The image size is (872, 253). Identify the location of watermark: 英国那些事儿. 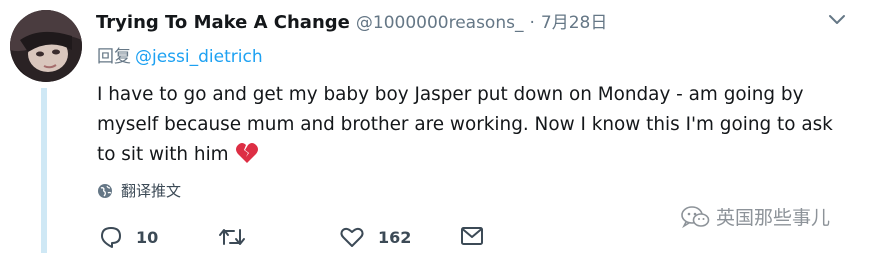
(755, 216).